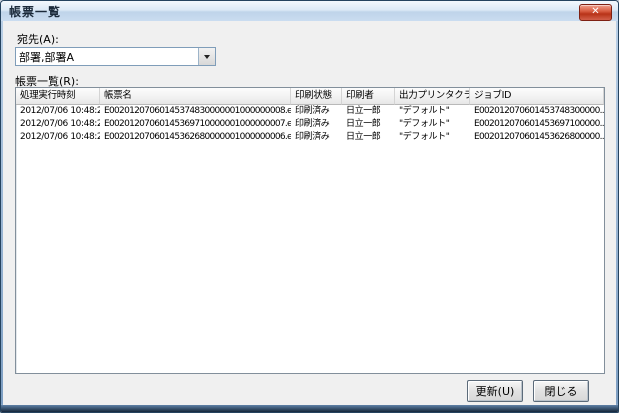 This screenshot has height=413, width=619. I want to click on listview-header: 処理実行時刻 帳票名 印刷状態 印刷者 出力プリンタクラス ジョブID, so click(310, 96).